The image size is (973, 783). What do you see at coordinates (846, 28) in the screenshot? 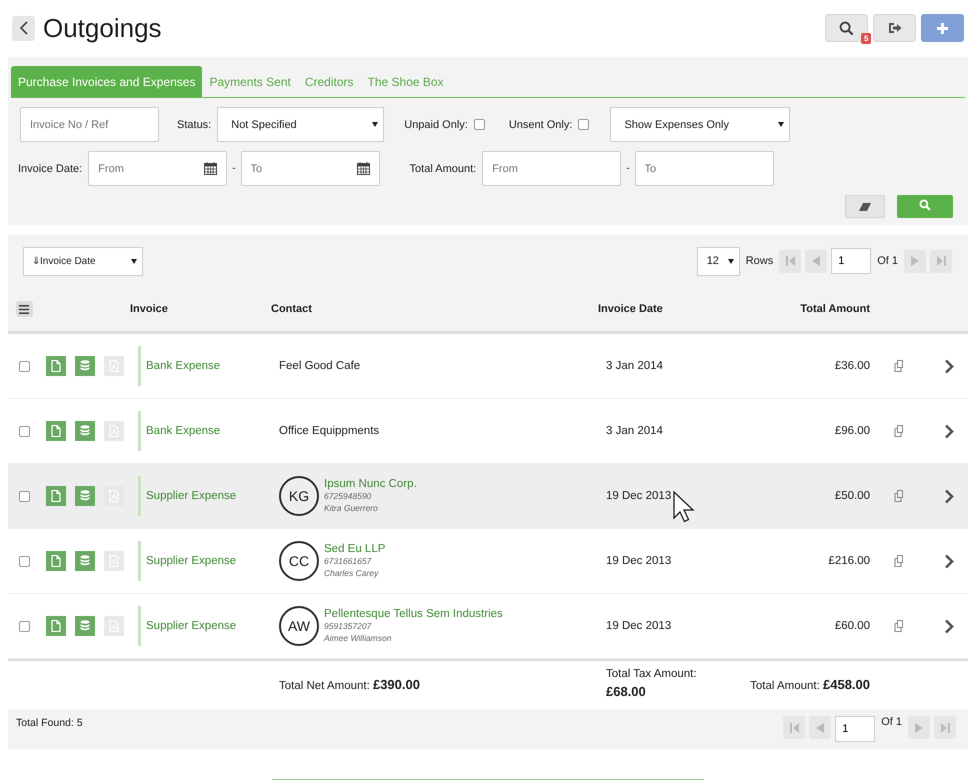
I see `search-button` at bounding box center [846, 28].